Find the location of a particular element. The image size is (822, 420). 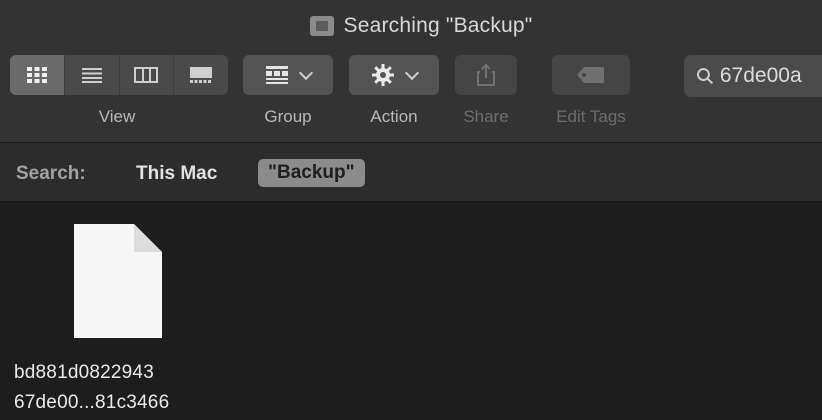

group-label: Group is located at coordinates (288, 116).